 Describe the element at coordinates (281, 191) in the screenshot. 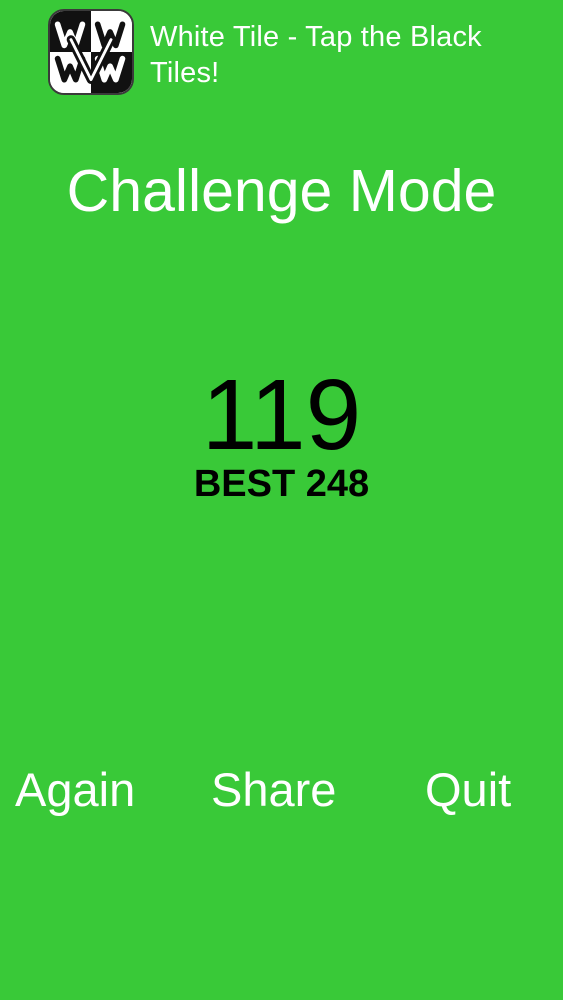

I see `mode-title: Challenge Mode` at that location.